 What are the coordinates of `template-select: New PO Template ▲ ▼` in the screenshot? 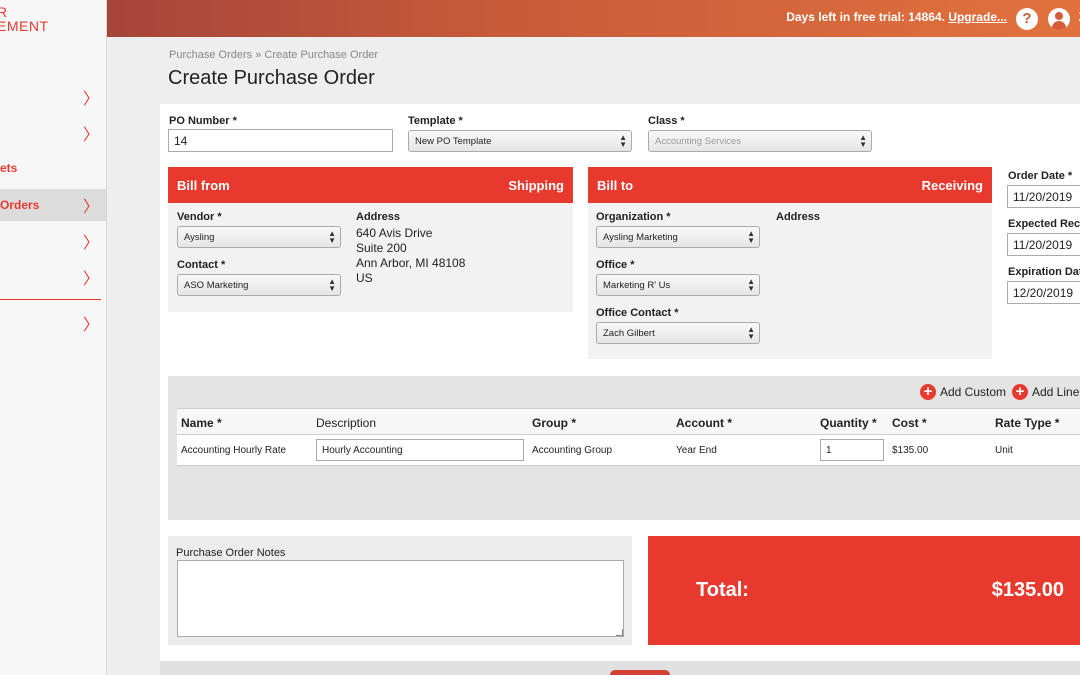 It's located at (520, 141).